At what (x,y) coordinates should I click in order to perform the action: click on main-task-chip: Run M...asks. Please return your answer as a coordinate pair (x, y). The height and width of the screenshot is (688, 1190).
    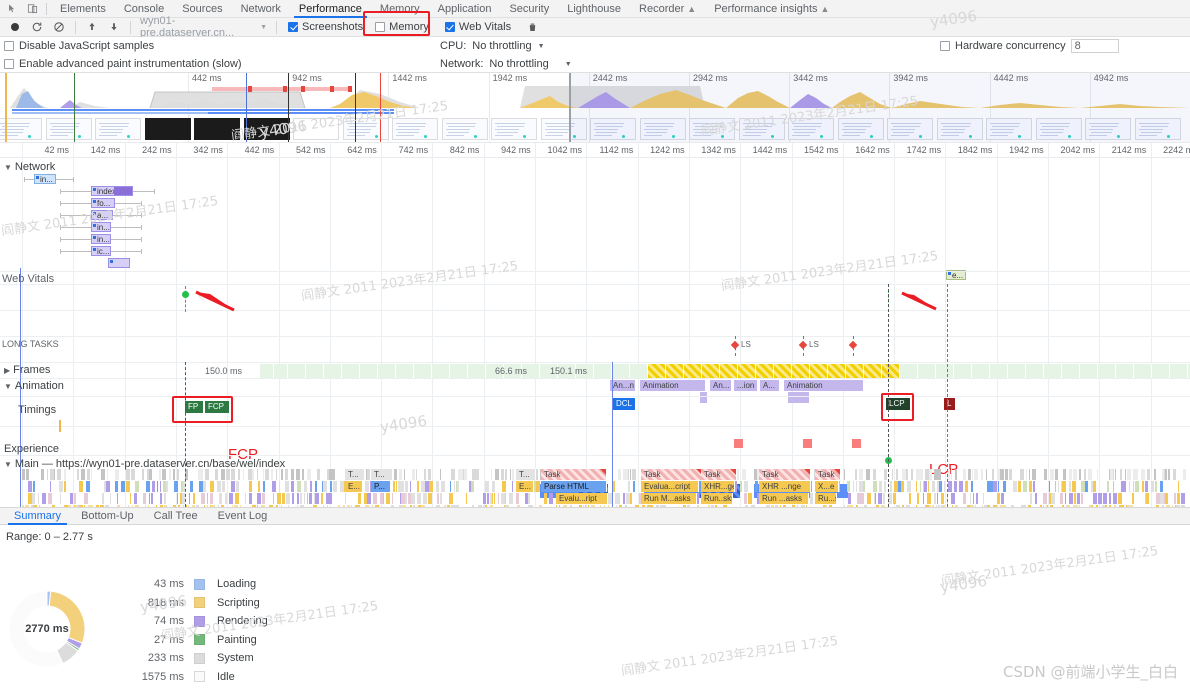
    Looking at the image, I should click on (669, 498).